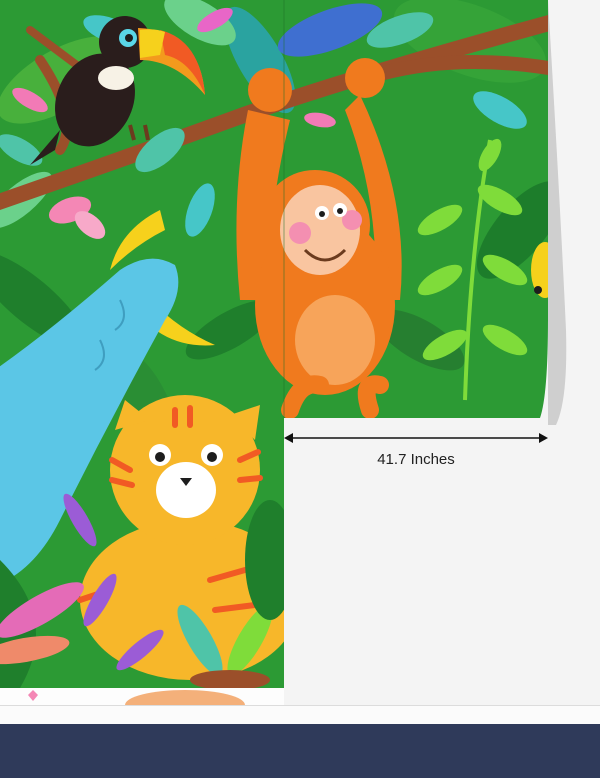  I want to click on roll-shadow, so click(557, 212).